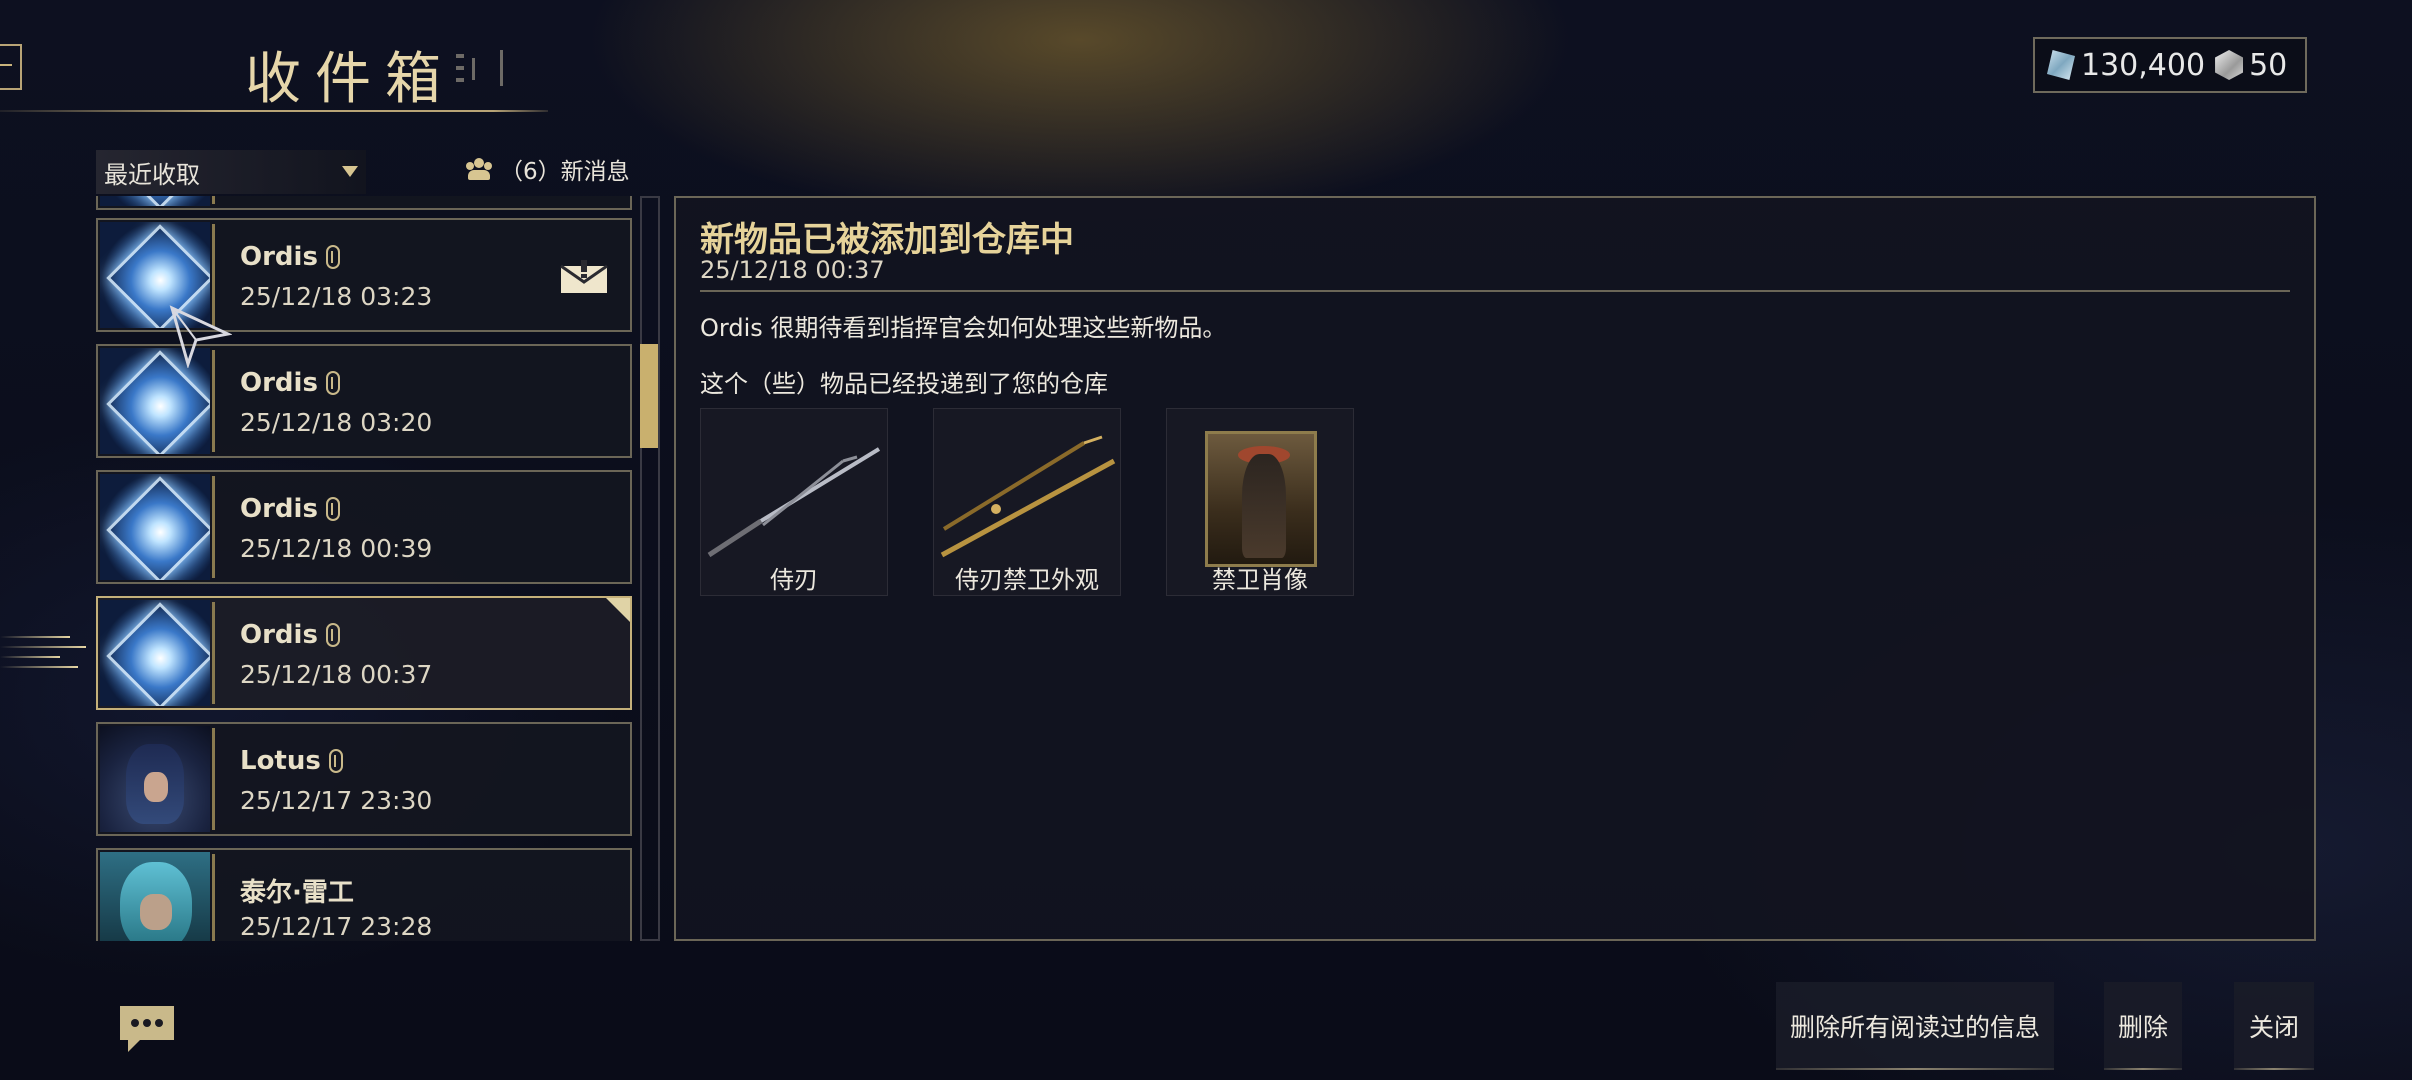  I want to click on item-card-portrait: 禁卫肖像, so click(1260, 502).